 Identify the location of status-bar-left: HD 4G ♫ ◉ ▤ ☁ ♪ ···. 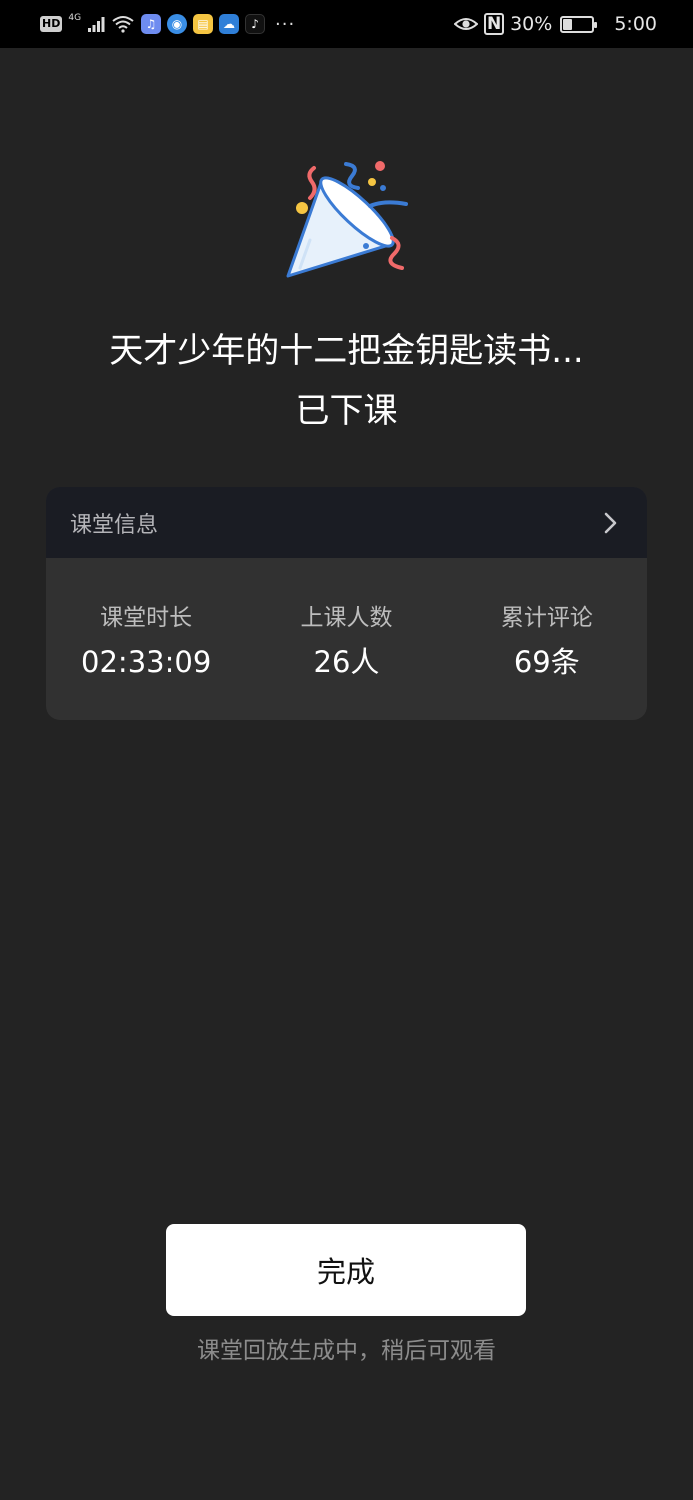
(168, 23).